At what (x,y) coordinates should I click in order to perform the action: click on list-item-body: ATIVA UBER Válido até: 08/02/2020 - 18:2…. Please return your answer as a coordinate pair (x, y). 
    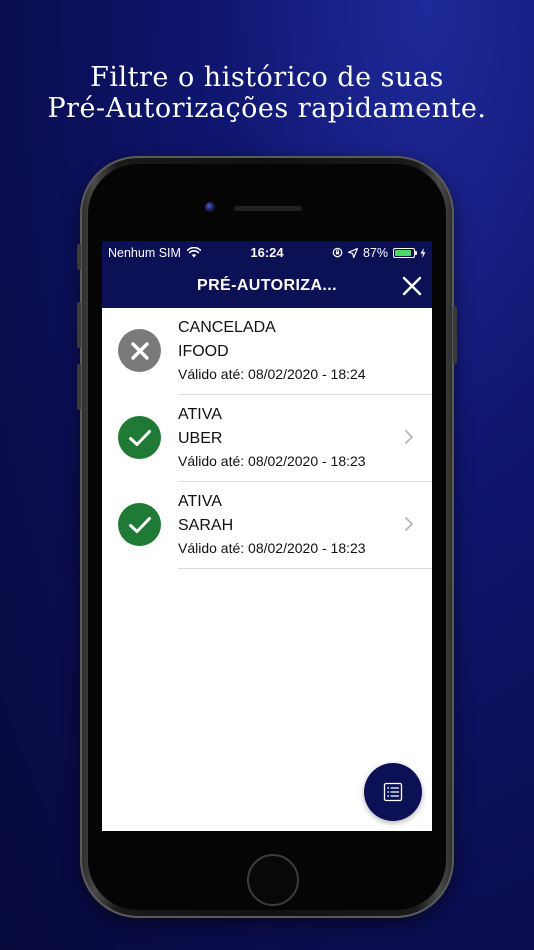
    Looking at the image, I should click on (305, 438).